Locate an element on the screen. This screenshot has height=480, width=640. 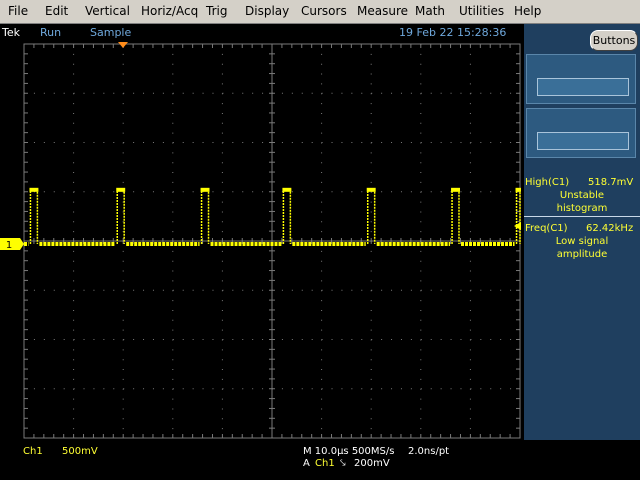
measurement-high: High(C1) 518.7mV Unstable histogram is located at coordinates (582, 195).